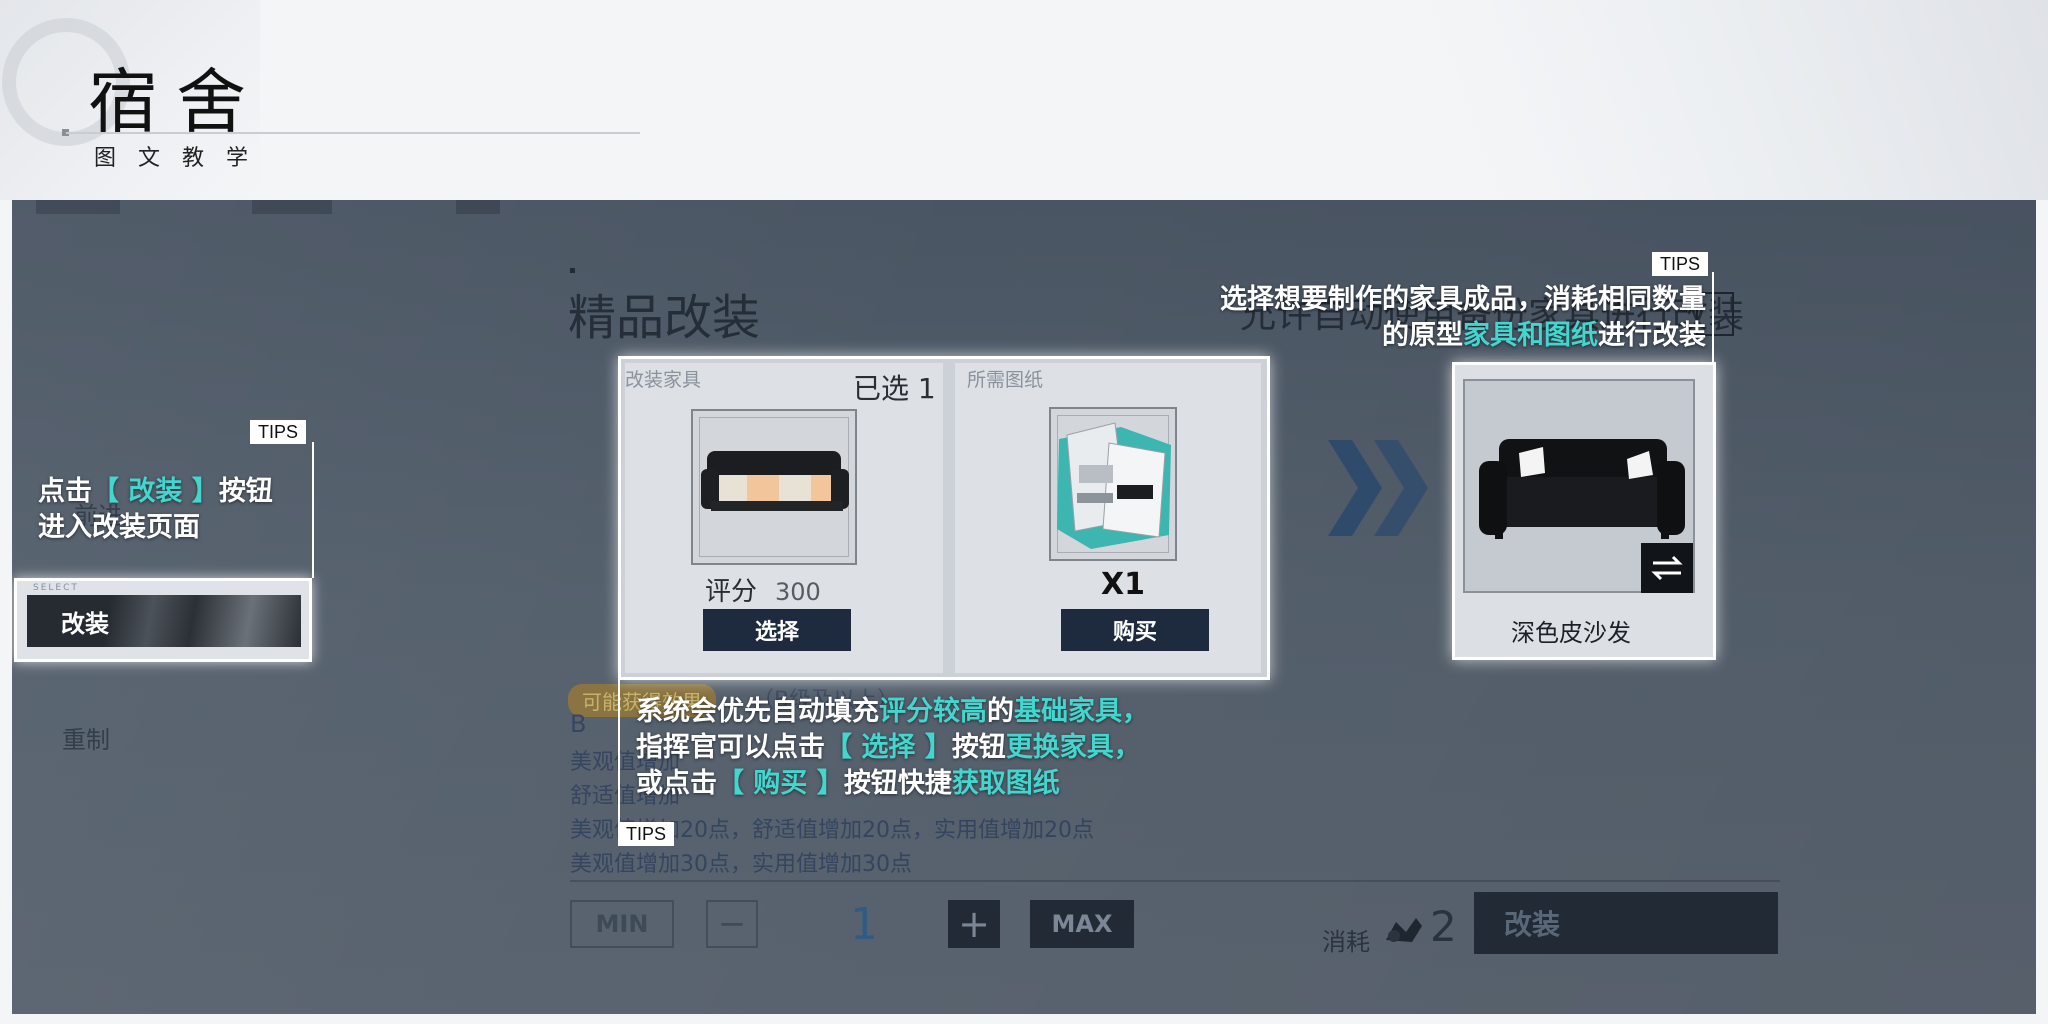 Image resolution: width=2048 pixels, height=1024 pixels. I want to click on tip-highlight: 家具和图纸, so click(1530, 335).